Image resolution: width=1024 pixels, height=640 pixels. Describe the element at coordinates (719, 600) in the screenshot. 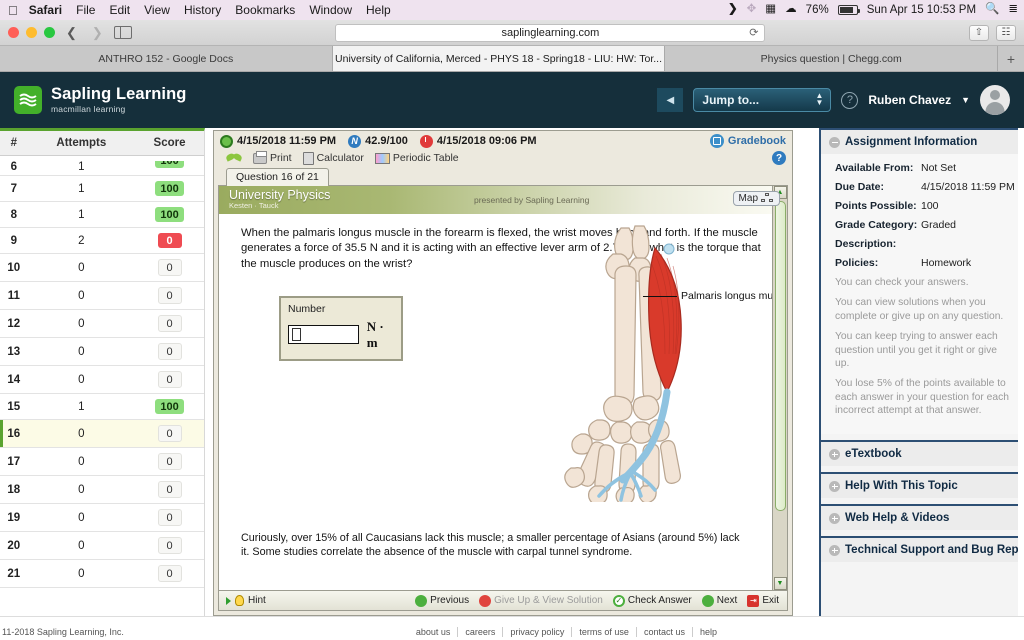

I see `next-button: Next` at that location.